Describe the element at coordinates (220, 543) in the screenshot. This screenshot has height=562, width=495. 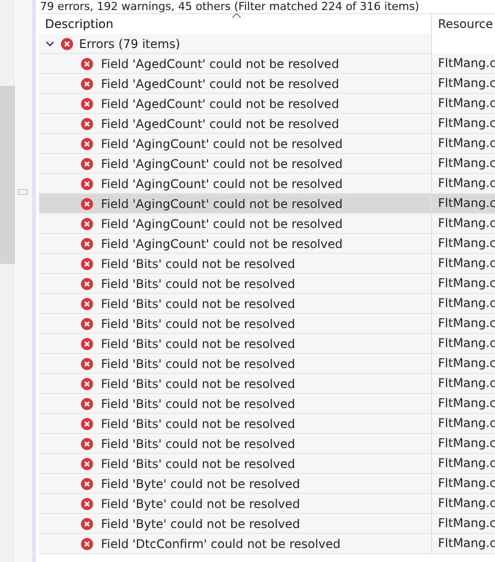
I see `description-cell: Field 'DtcConfirm' could not be resolved` at that location.